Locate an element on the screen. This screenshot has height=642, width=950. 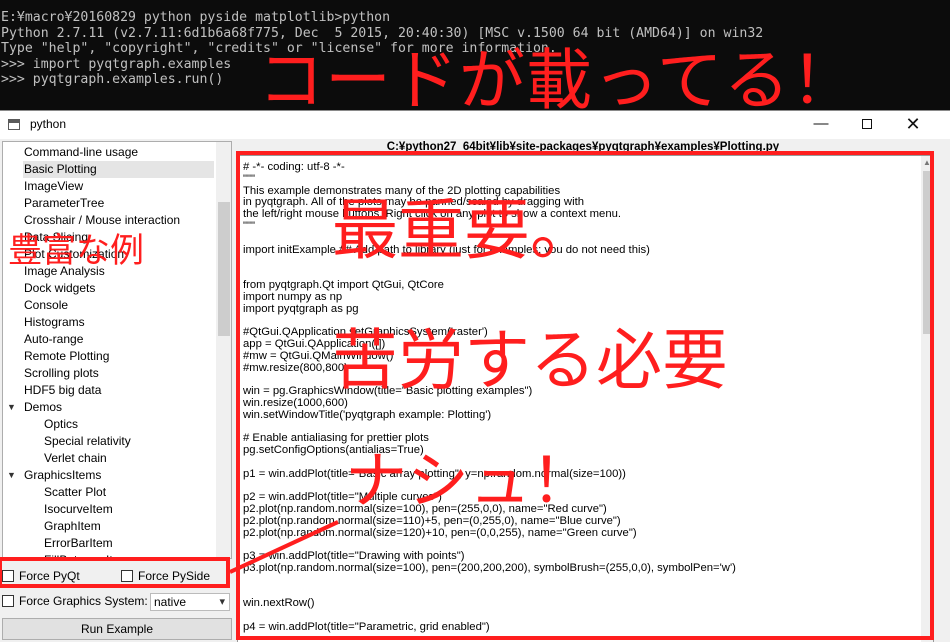
tree-item: ErrorBarItem is located at coordinates (78, 543).